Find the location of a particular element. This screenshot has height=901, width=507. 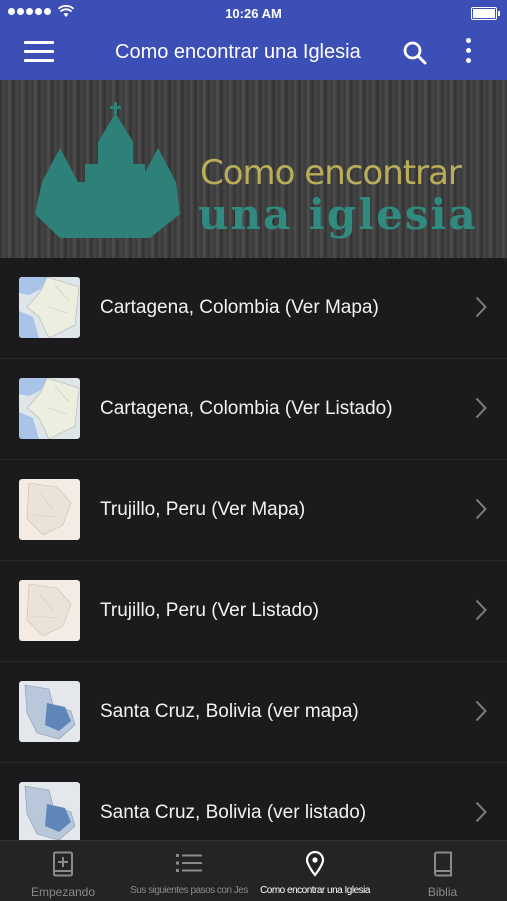

location-pin-icon is located at coordinates (315, 864).